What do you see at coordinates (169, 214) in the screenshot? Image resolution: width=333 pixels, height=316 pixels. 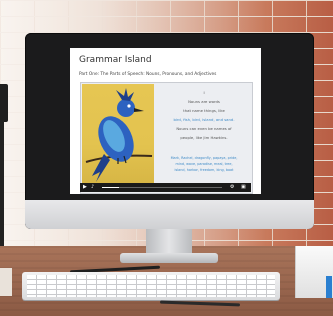 I see `monitor-chin` at bounding box center [169, 214].